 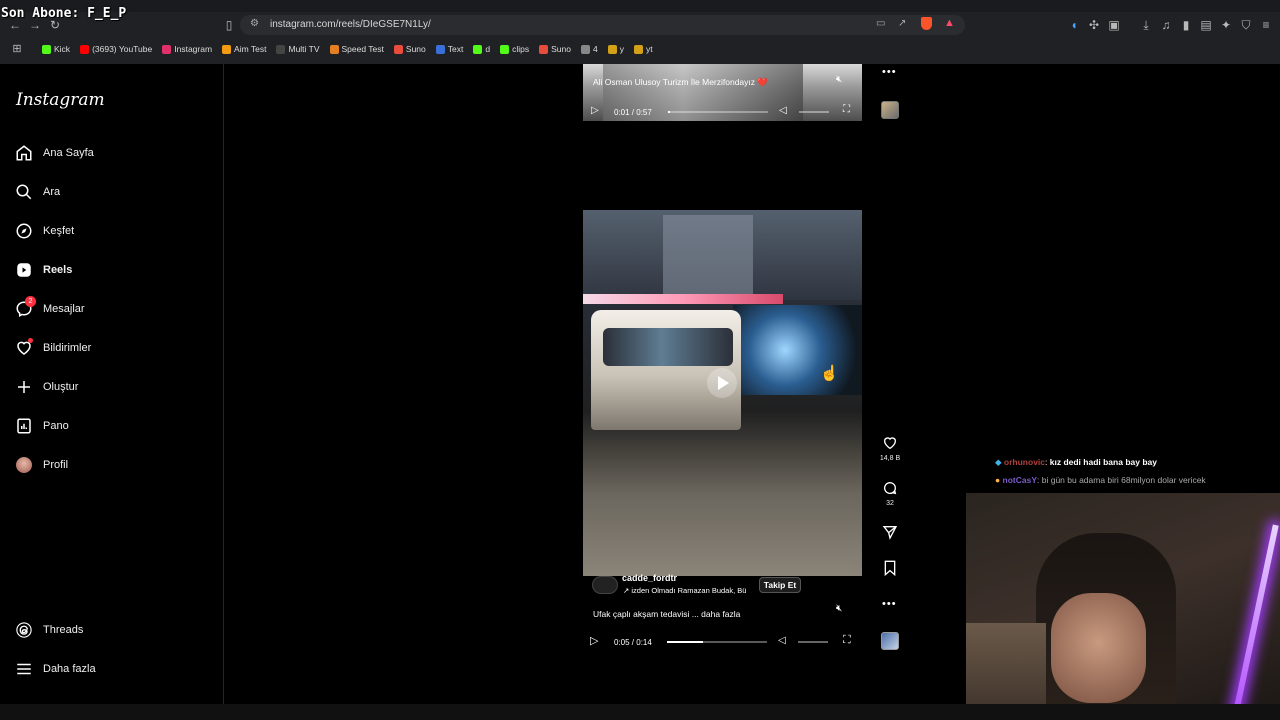 What do you see at coordinates (1166, 25) in the screenshot?
I see `music-icon: ♫` at bounding box center [1166, 25].